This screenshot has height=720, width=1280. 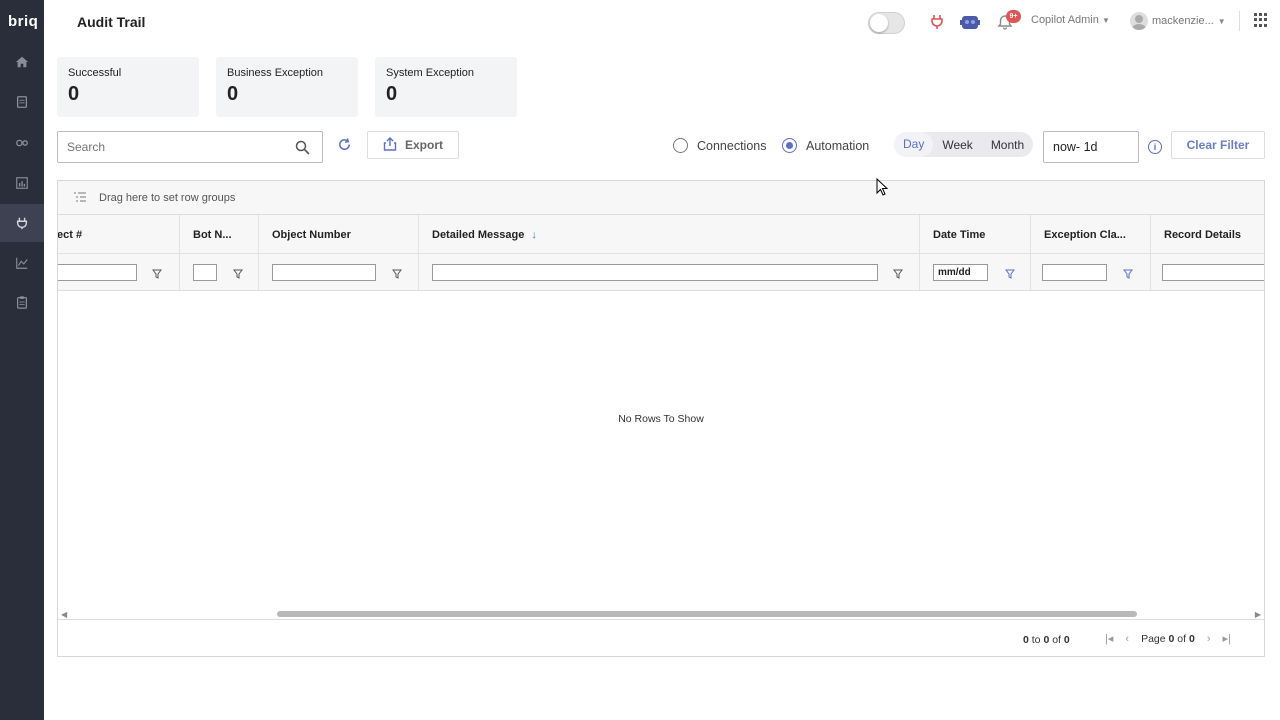 What do you see at coordinates (287, 87) in the screenshot?
I see `summary-card-business-exception: Business Exception 0` at bounding box center [287, 87].